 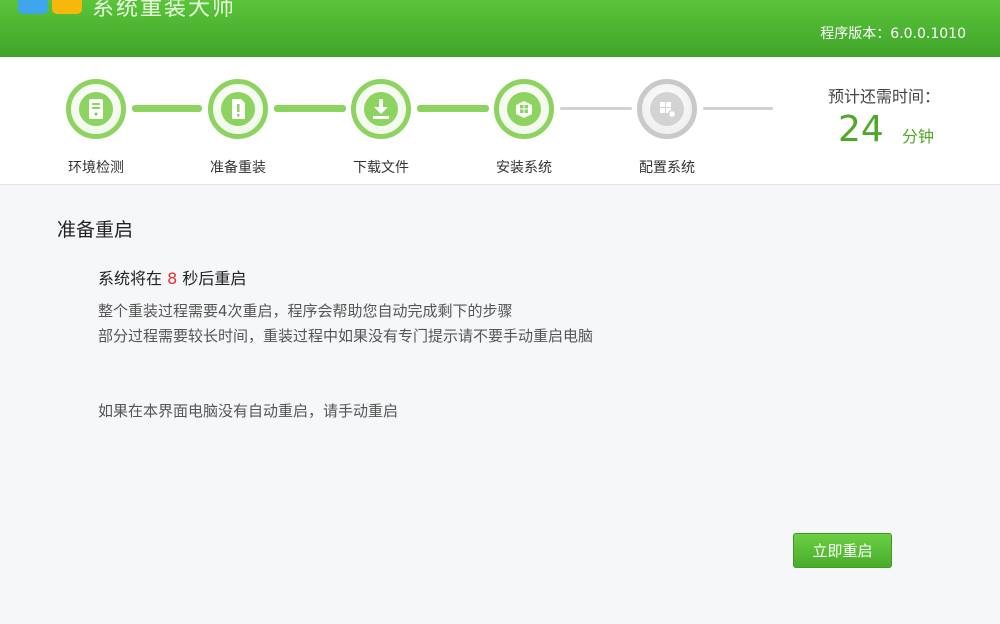 I want to click on manual-restart-hint: 如果在本界面电脑没有自动重启，请手动重启, so click(x=248, y=411).